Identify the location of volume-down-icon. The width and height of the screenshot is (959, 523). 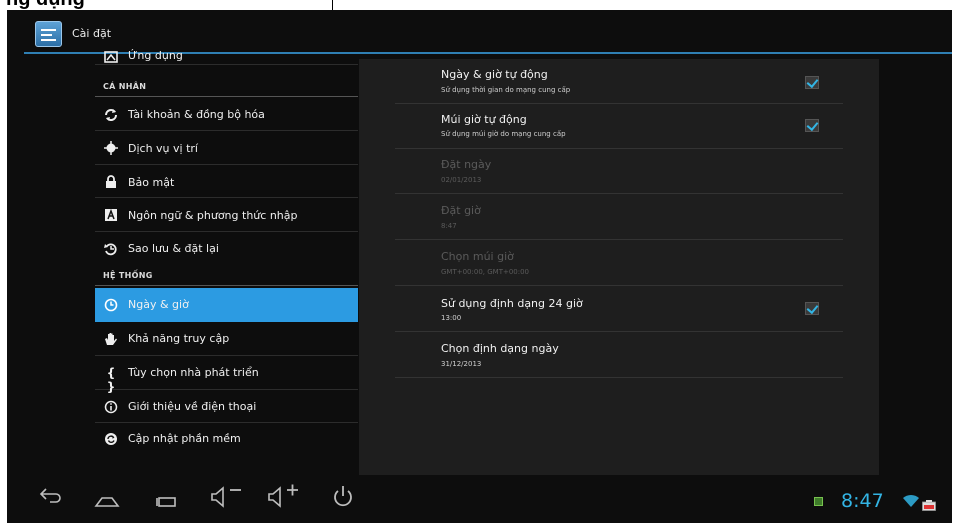
(227, 499).